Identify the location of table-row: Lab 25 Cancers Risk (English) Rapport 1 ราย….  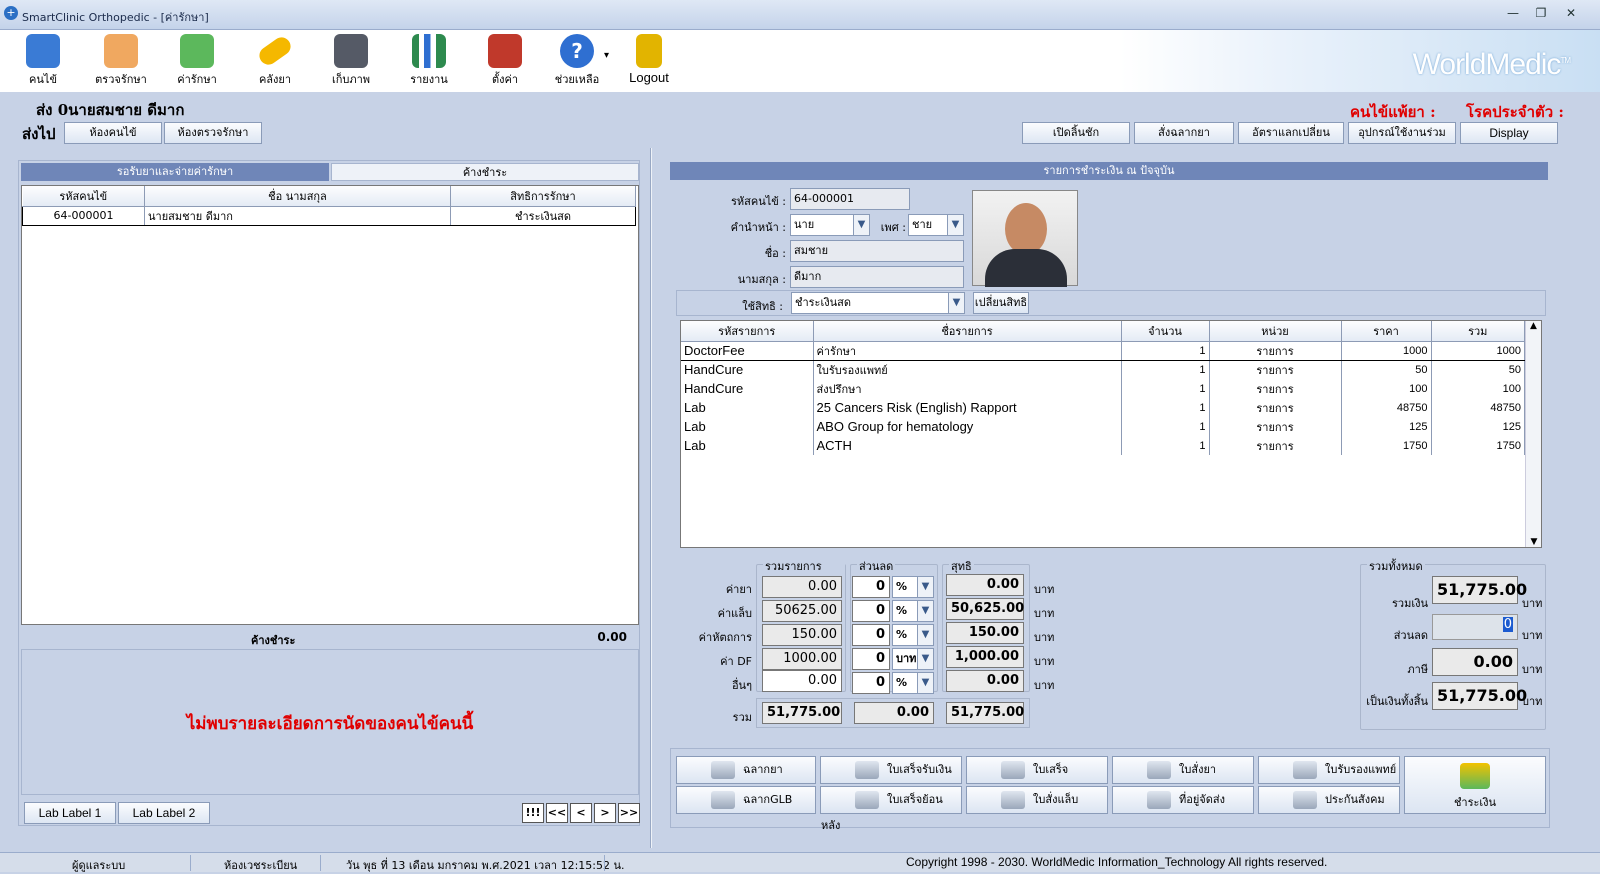
(1103, 407).